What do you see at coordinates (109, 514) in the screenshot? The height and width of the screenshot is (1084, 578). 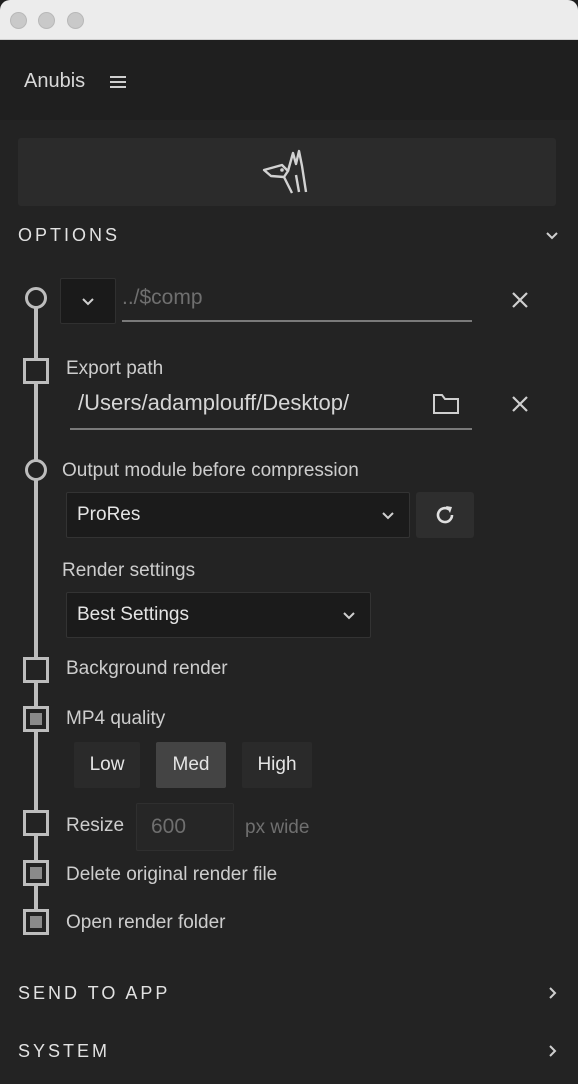 I see `output-module-value: ProRes` at bounding box center [109, 514].